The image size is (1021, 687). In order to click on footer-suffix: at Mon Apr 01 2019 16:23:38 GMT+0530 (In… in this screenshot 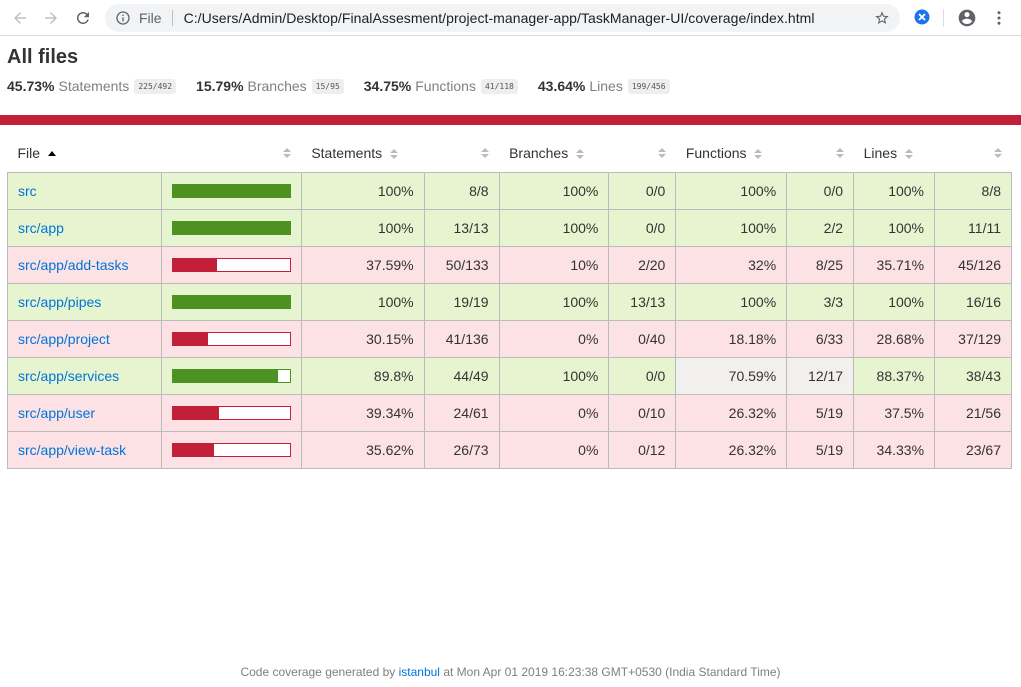, I will do `click(612, 672)`.